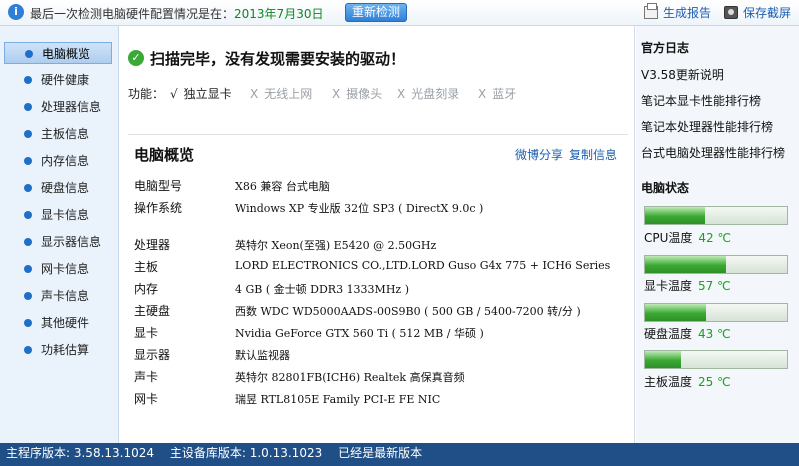 The image size is (799, 466). Describe the element at coordinates (713, 152) in the screenshot. I see `log-link-desktop-cpu-ranking: 台式电脑处理器性能排行榜` at that location.